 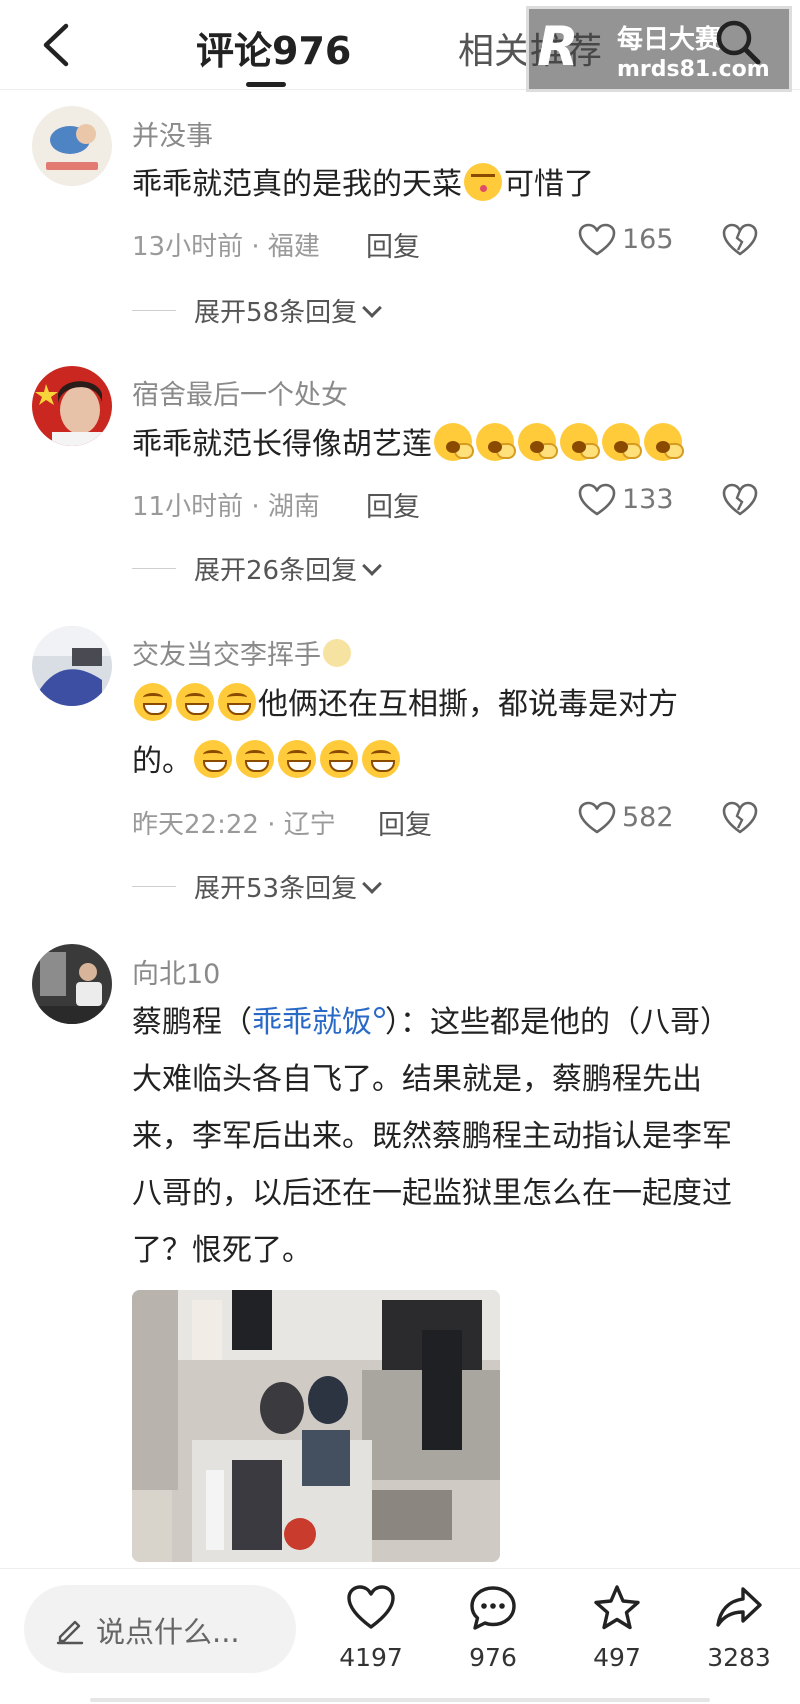 What do you see at coordinates (648, 499) in the screenshot?
I see `like-count: 133` at bounding box center [648, 499].